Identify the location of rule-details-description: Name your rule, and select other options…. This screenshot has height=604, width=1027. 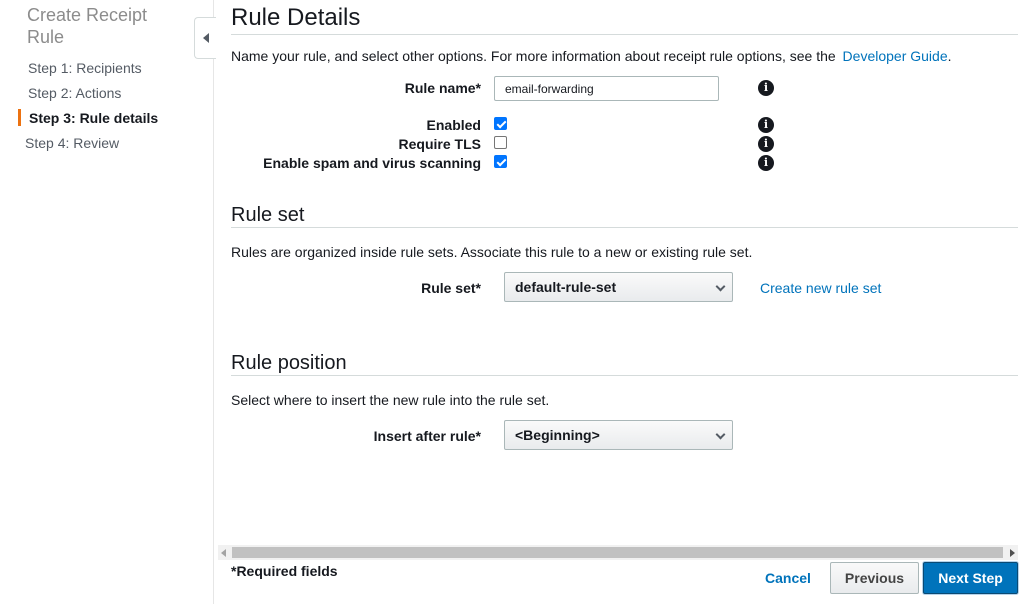
(591, 56).